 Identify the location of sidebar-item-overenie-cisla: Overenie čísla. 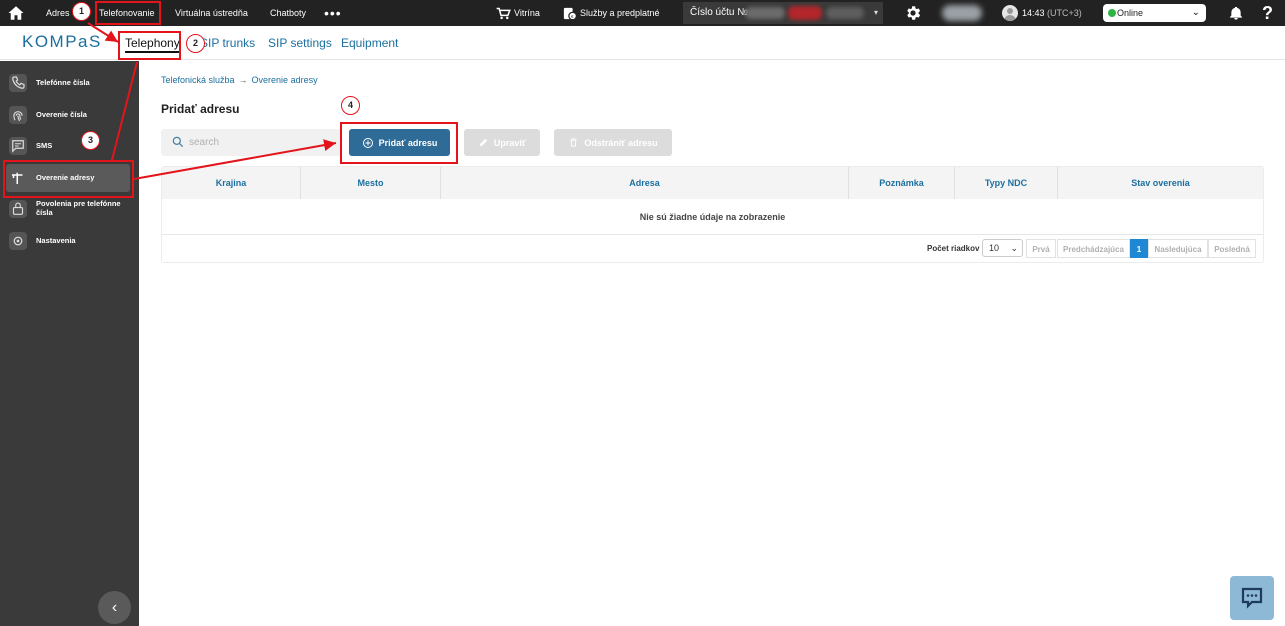
(68, 115).